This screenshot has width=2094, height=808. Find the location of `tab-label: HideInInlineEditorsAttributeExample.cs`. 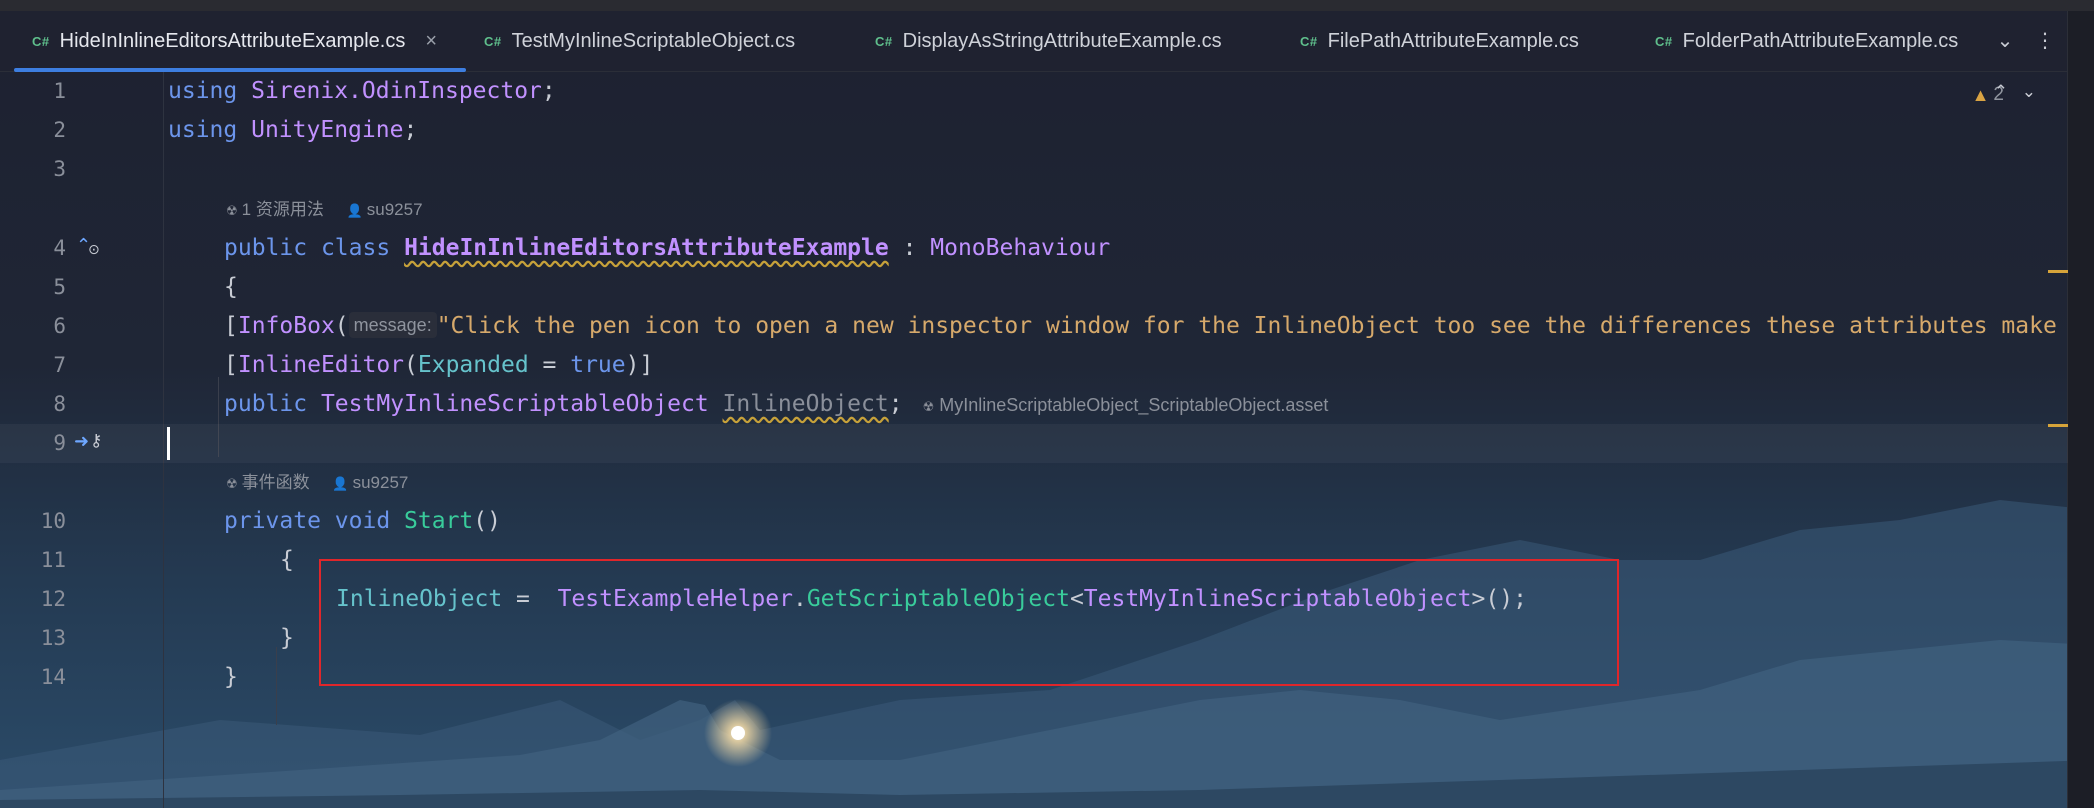

tab-label: HideInInlineEditorsAttributeExample.cs is located at coordinates (232, 40).